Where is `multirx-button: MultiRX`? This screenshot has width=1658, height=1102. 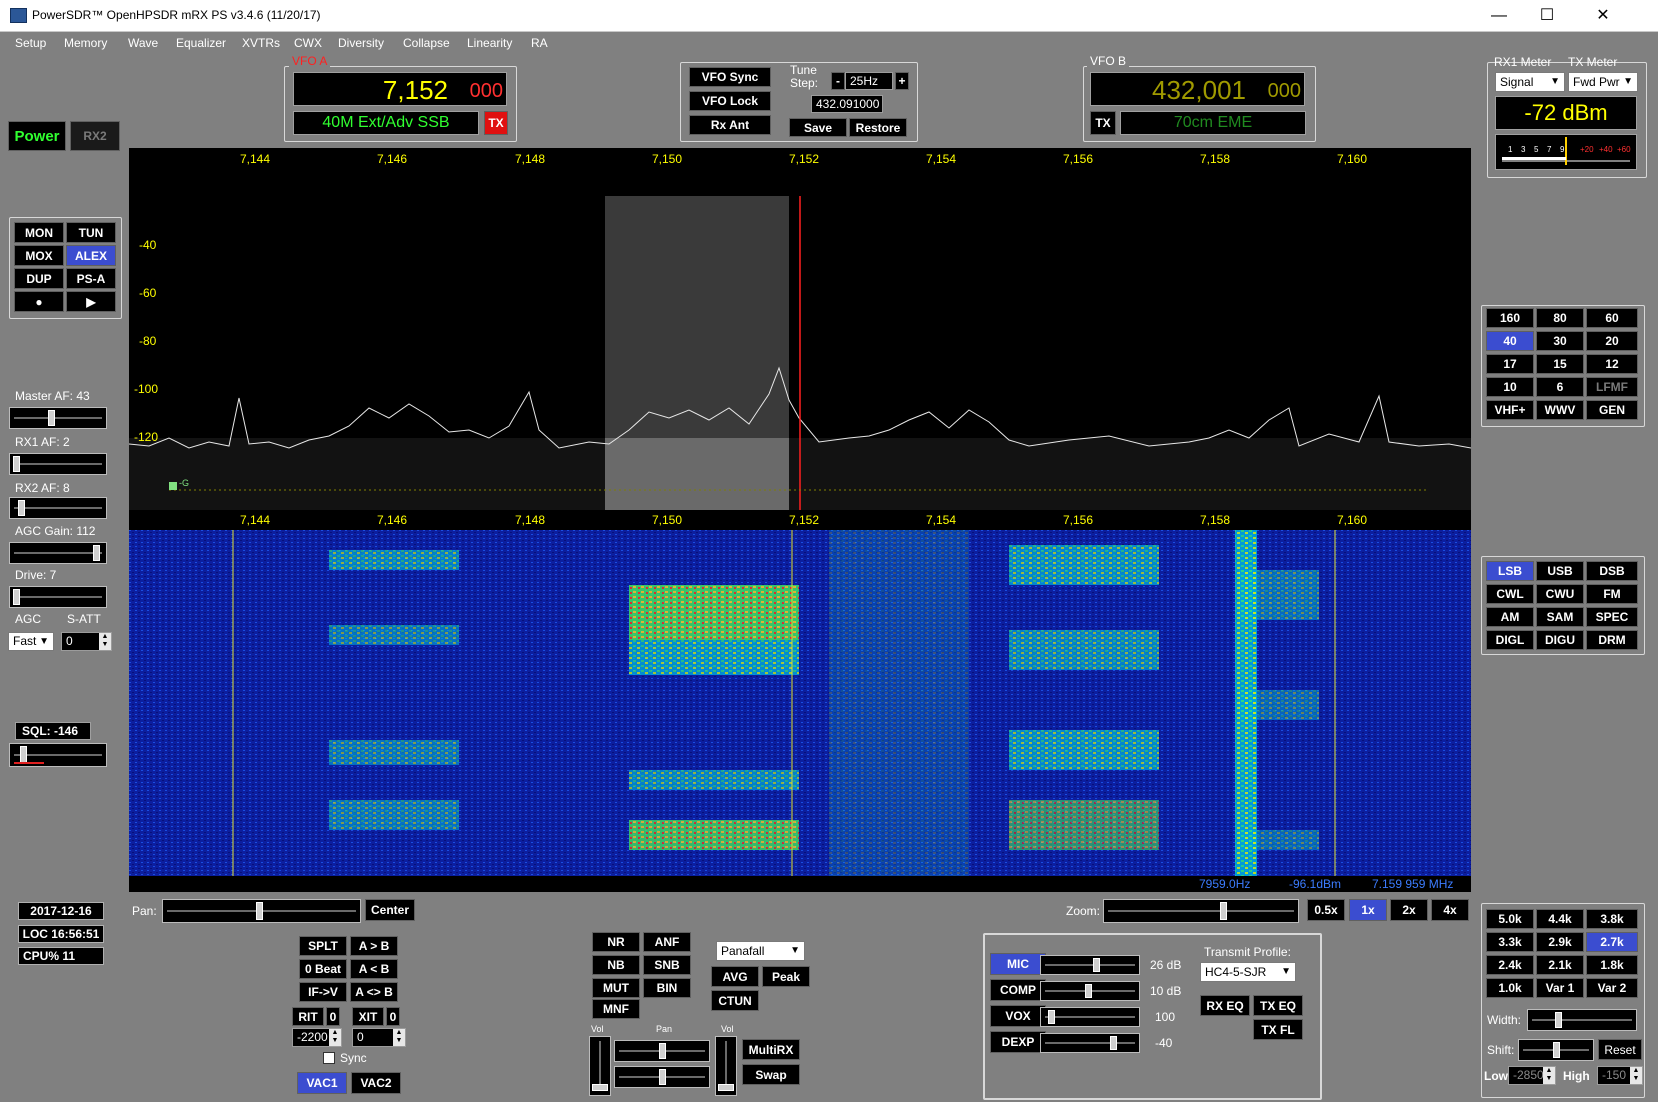
multirx-button: MultiRX is located at coordinates (771, 1049).